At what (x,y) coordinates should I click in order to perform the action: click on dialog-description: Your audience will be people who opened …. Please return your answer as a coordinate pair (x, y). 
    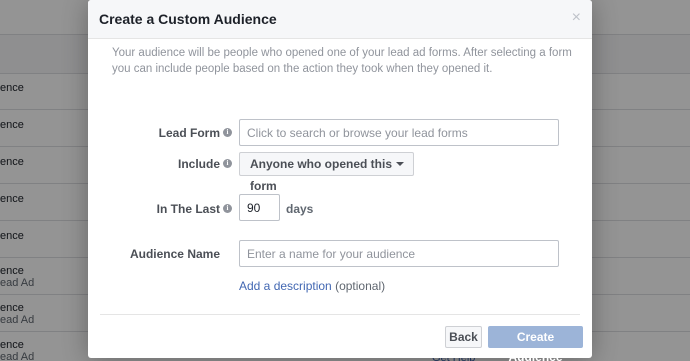
    Looking at the image, I should click on (342, 61).